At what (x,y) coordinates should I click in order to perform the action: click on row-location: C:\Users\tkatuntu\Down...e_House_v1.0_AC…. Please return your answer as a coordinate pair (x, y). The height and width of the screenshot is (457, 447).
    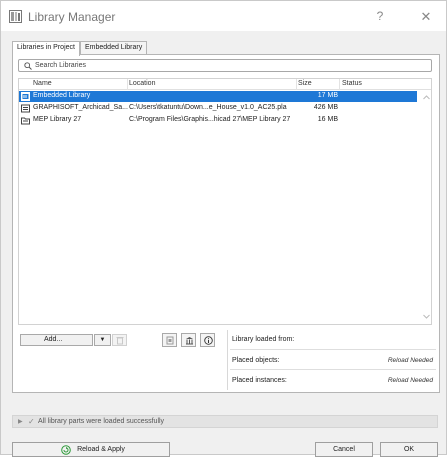
    Looking at the image, I should click on (208, 107).